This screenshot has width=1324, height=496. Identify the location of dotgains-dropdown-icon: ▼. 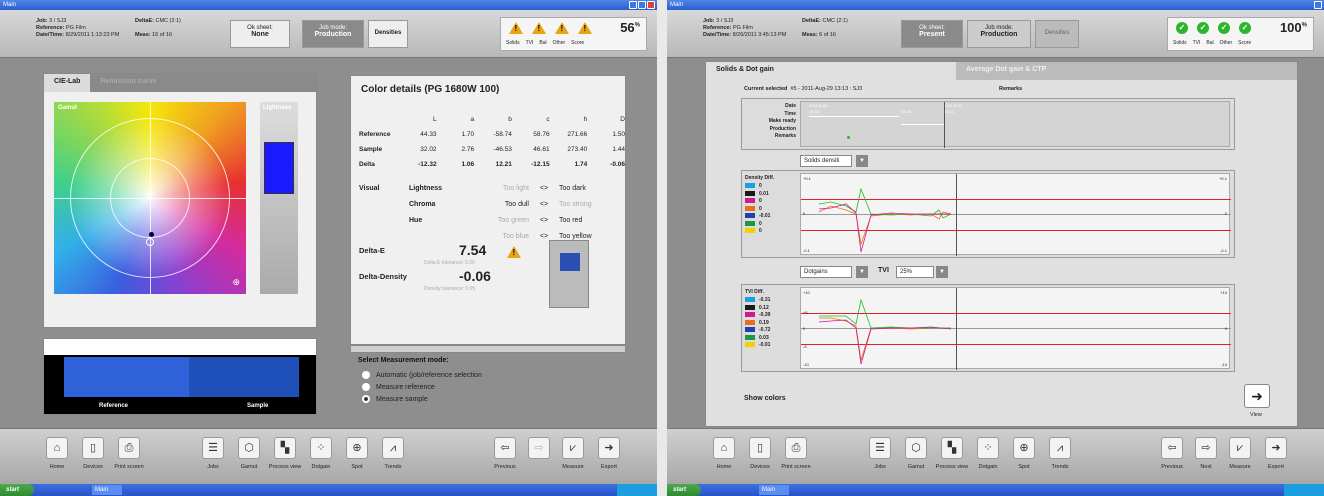
(862, 272).